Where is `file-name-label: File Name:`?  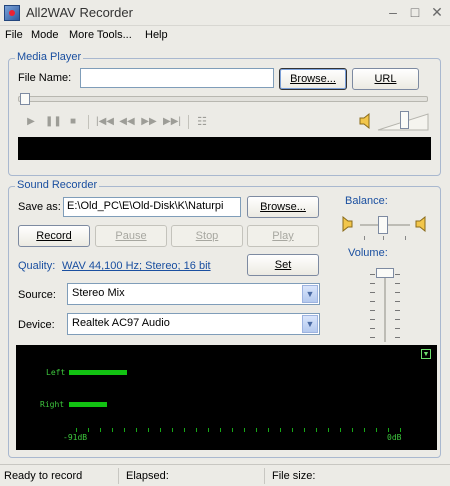
file-name-label: File Name: is located at coordinates (45, 78).